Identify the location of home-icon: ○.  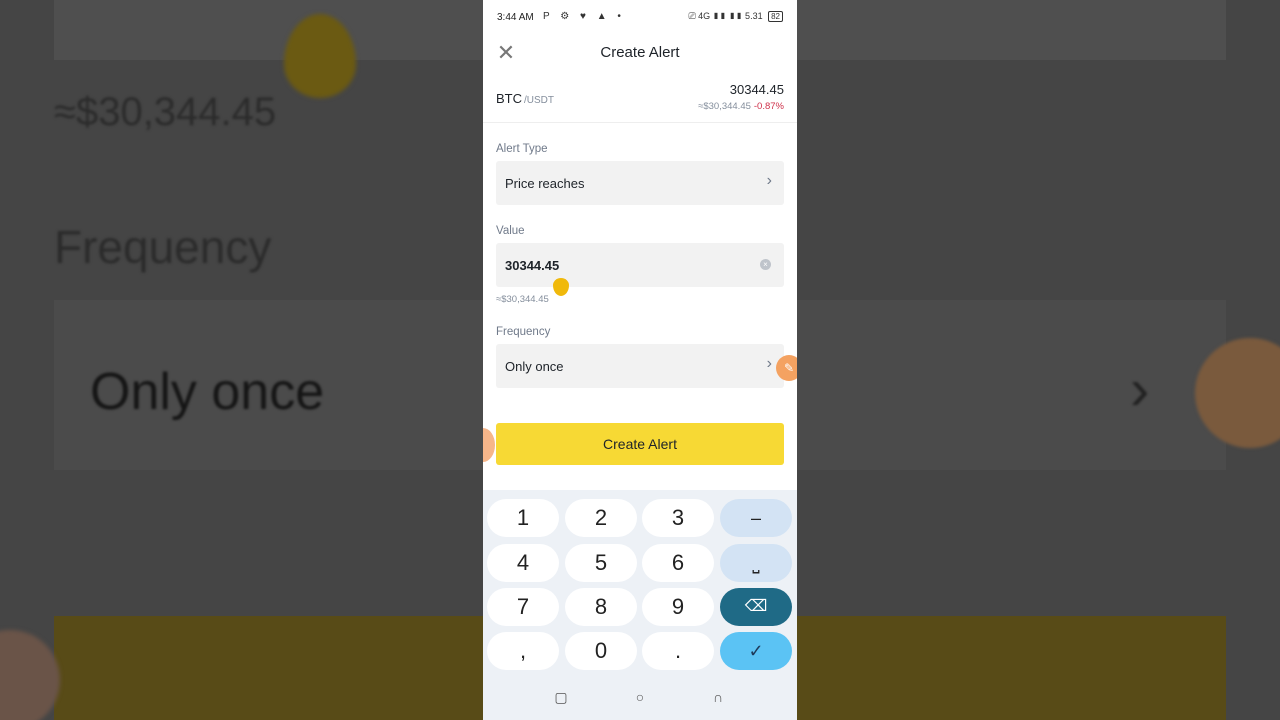
(640, 697).